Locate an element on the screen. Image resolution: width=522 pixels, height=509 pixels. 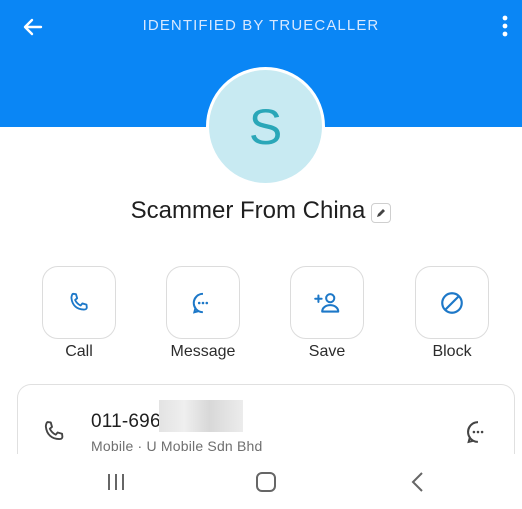
avatar-initial: S is located at coordinates (265, 126).